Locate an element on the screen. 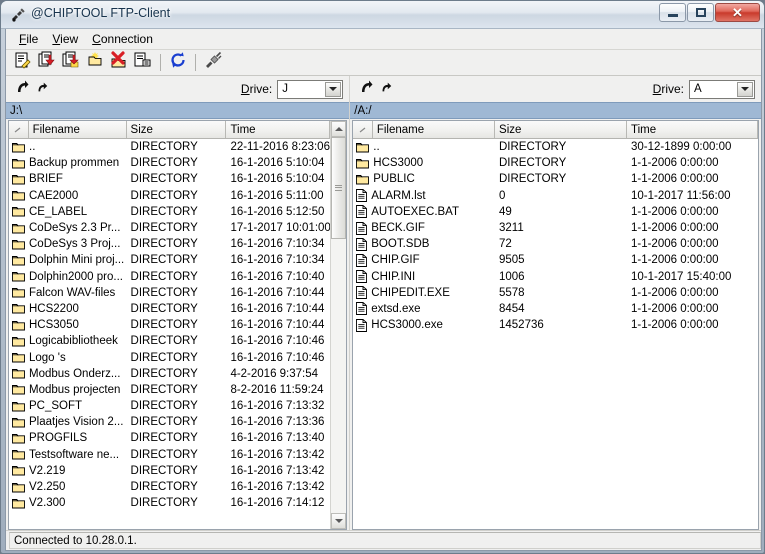  file-name-cell: Backup prommen is located at coordinates (68, 163).